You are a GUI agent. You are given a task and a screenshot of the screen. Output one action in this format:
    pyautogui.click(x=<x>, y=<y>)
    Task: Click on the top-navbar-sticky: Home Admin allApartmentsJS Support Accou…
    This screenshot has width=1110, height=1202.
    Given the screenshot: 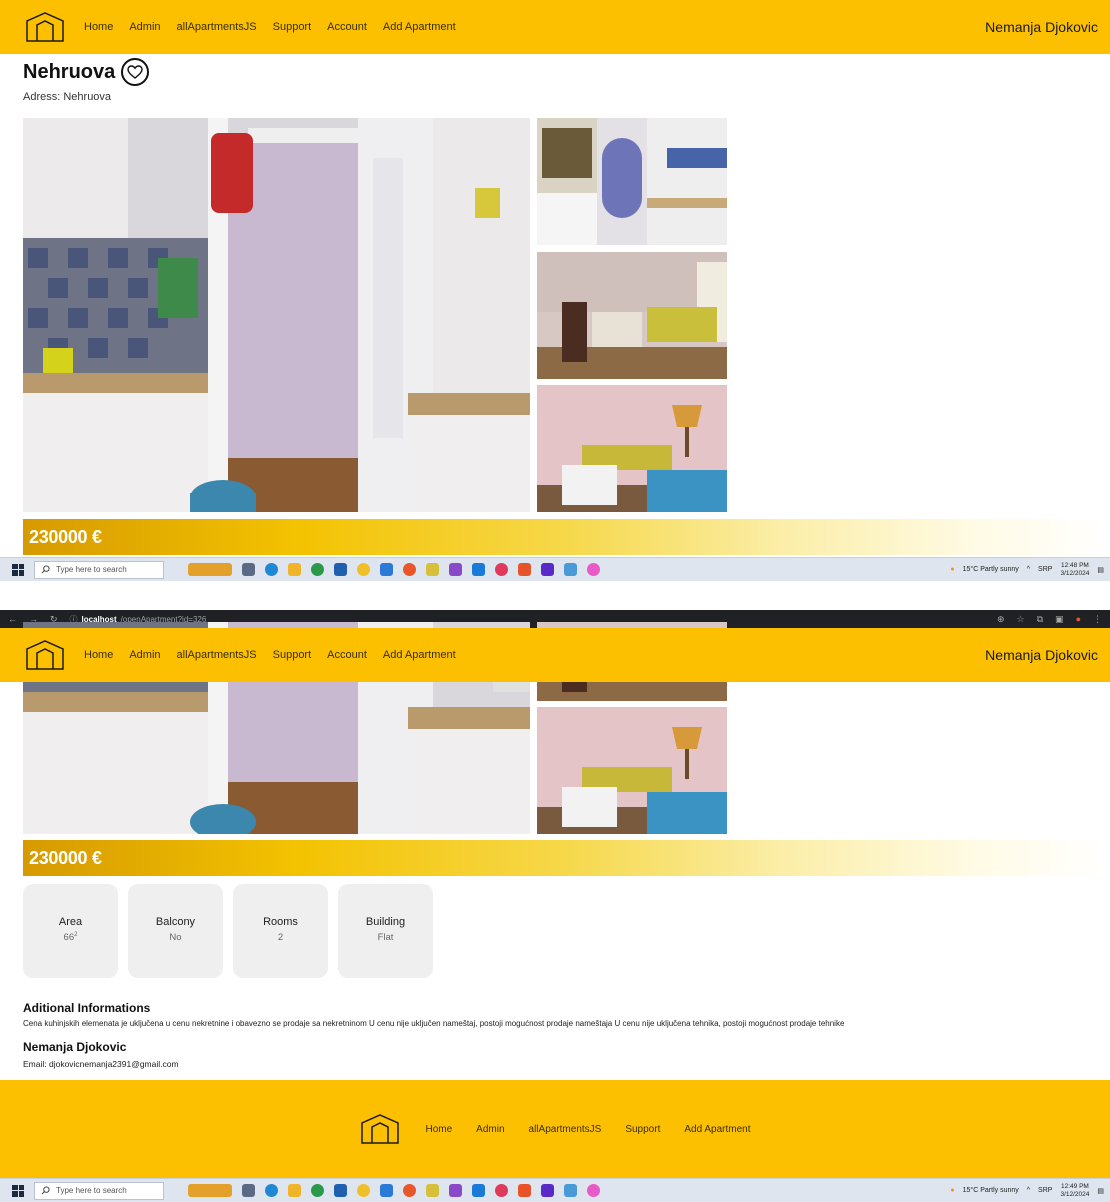 What is the action you would take?
    pyautogui.click(x=555, y=655)
    